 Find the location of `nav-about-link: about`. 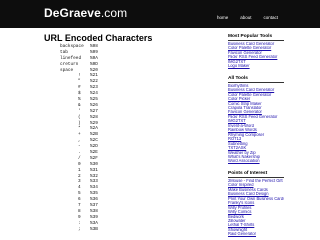

nav-about-link: about is located at coordinates (245, 18).